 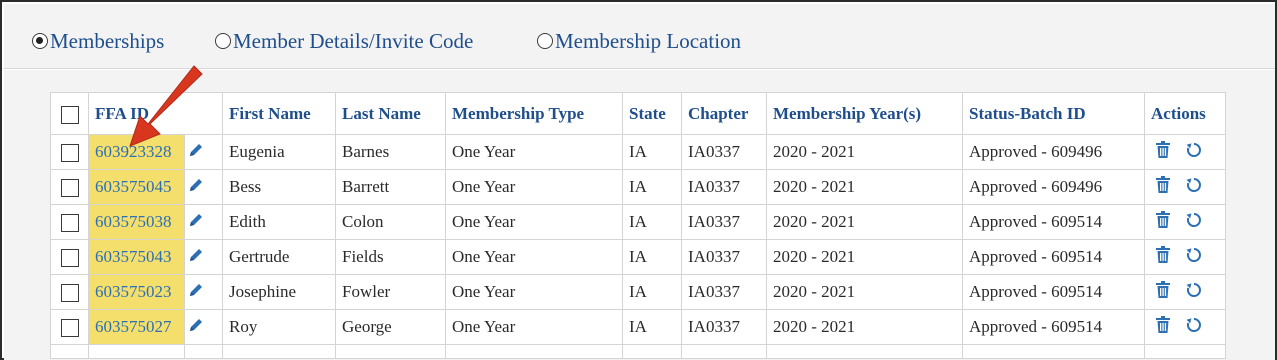 I want to click on header-first-name: First Name, so click(x=279, y=113).